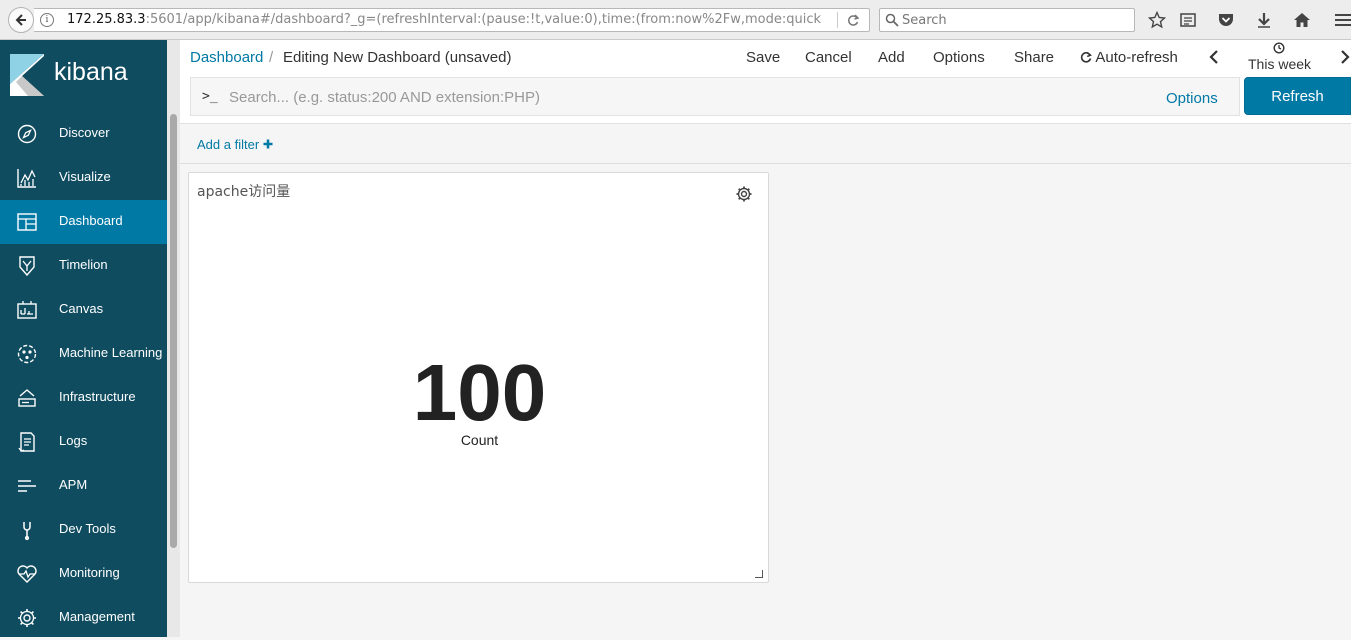  Describe the element at coordinates (1279, 64) in the screenshot. I see `time-range-picker: This week` at that location.